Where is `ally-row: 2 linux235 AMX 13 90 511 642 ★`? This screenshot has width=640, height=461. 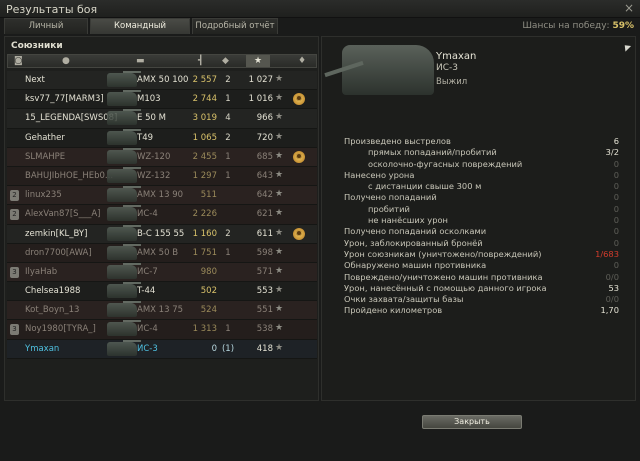
ally-row: 2 linux235 AMX 13 90 511 642 ★ is located at coordinates (162, 196).